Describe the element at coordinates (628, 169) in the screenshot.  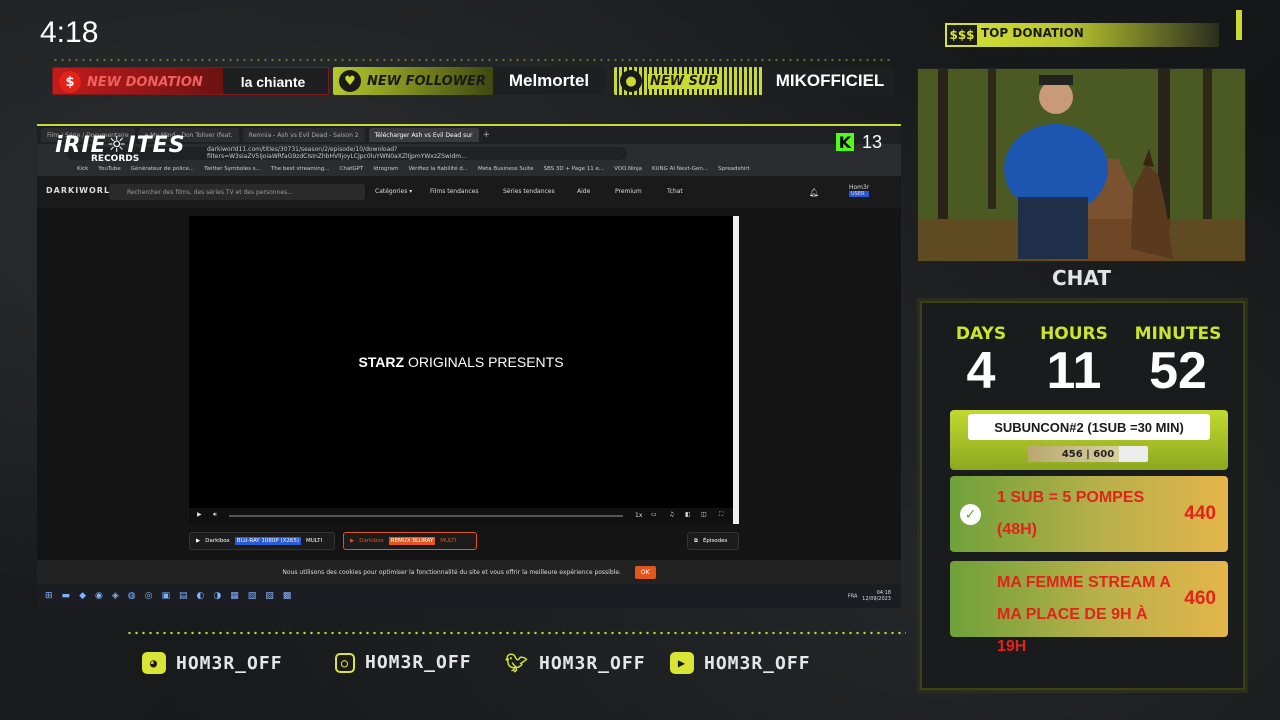
I see `bookmark: VOO.Ninja` at that location.